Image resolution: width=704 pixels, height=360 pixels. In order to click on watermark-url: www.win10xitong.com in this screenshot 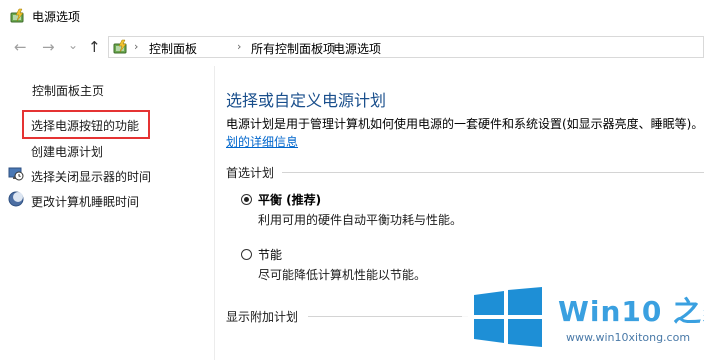, I will do `click(628, 337)`.